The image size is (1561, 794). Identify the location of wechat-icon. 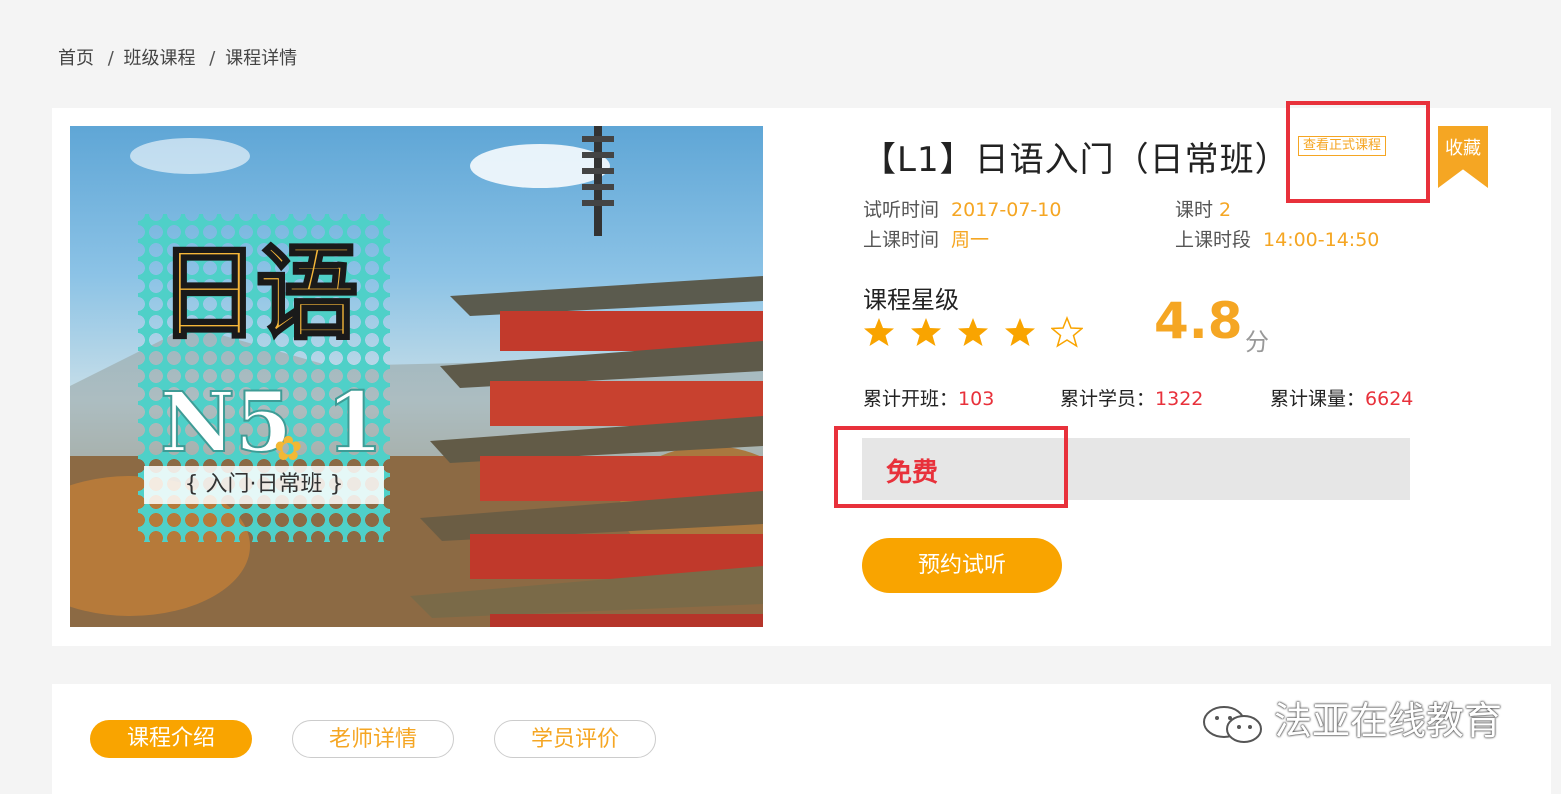
(1232, 724).